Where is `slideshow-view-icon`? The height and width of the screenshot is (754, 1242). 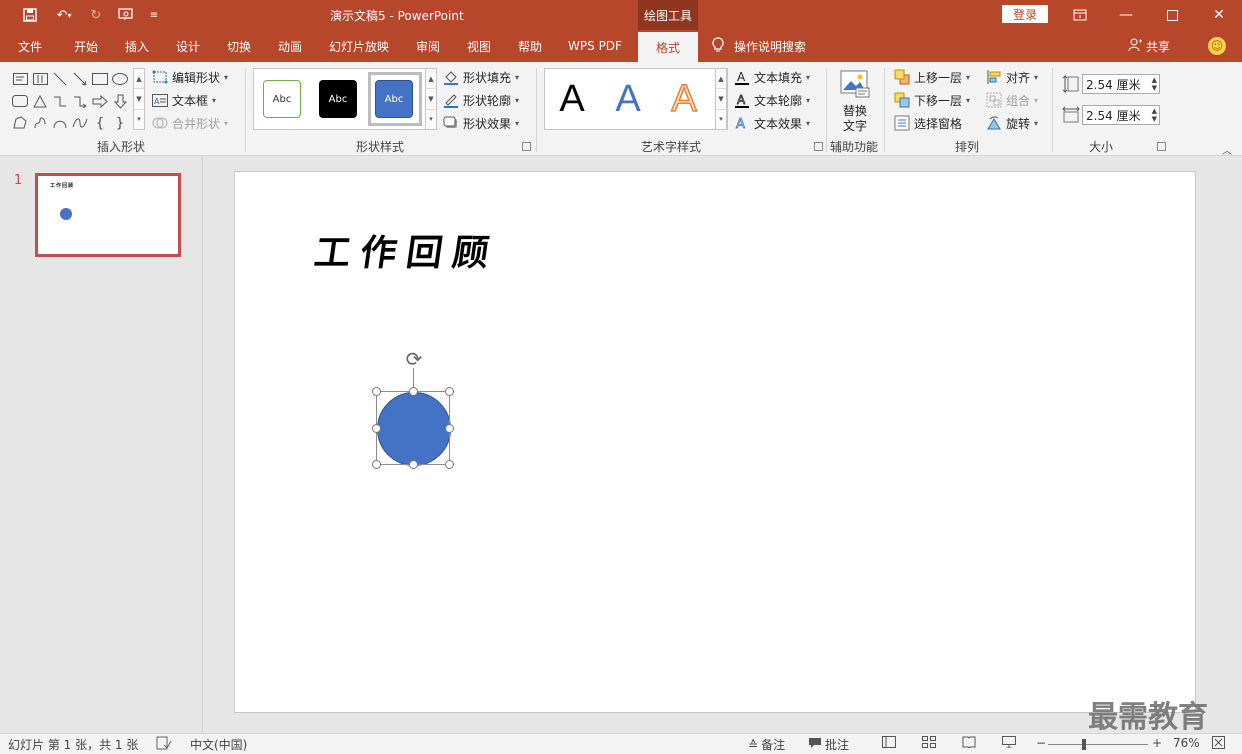 slideshow-view-icon is located at coordinates (1009, 742).